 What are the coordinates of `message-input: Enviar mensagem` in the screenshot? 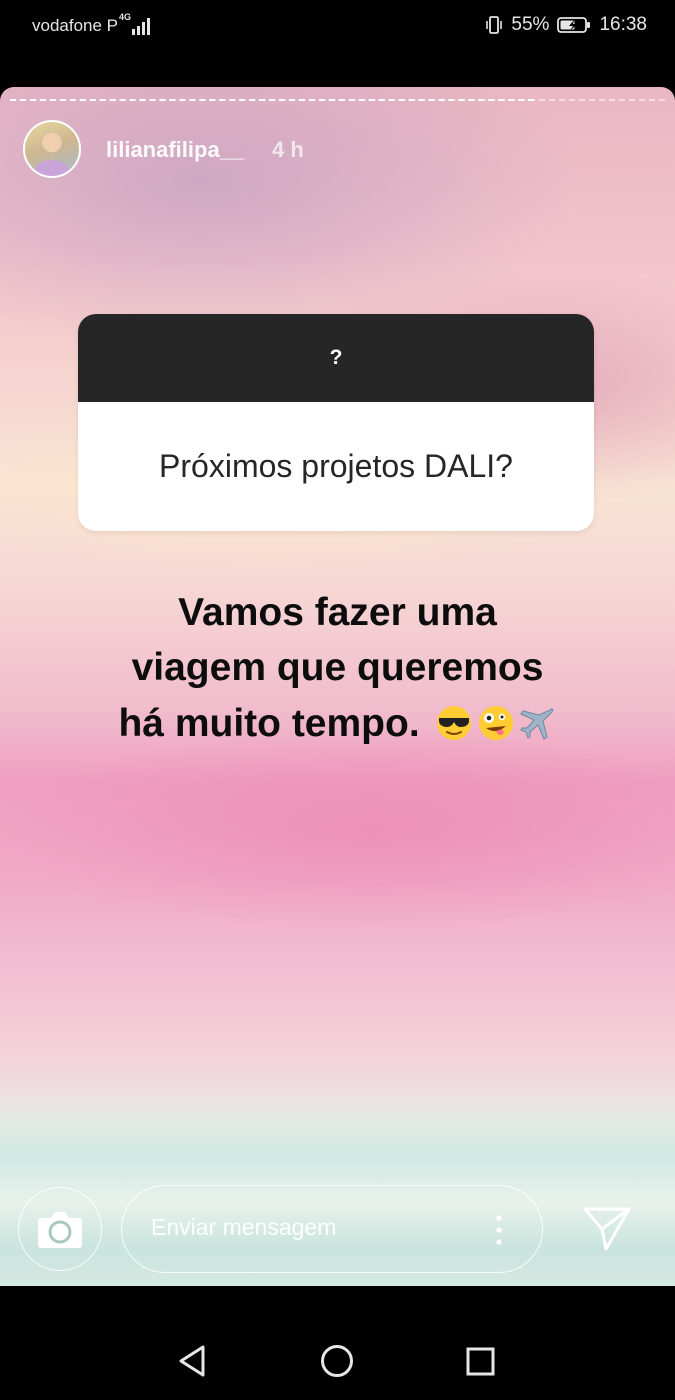 It's located at (332, 1229).